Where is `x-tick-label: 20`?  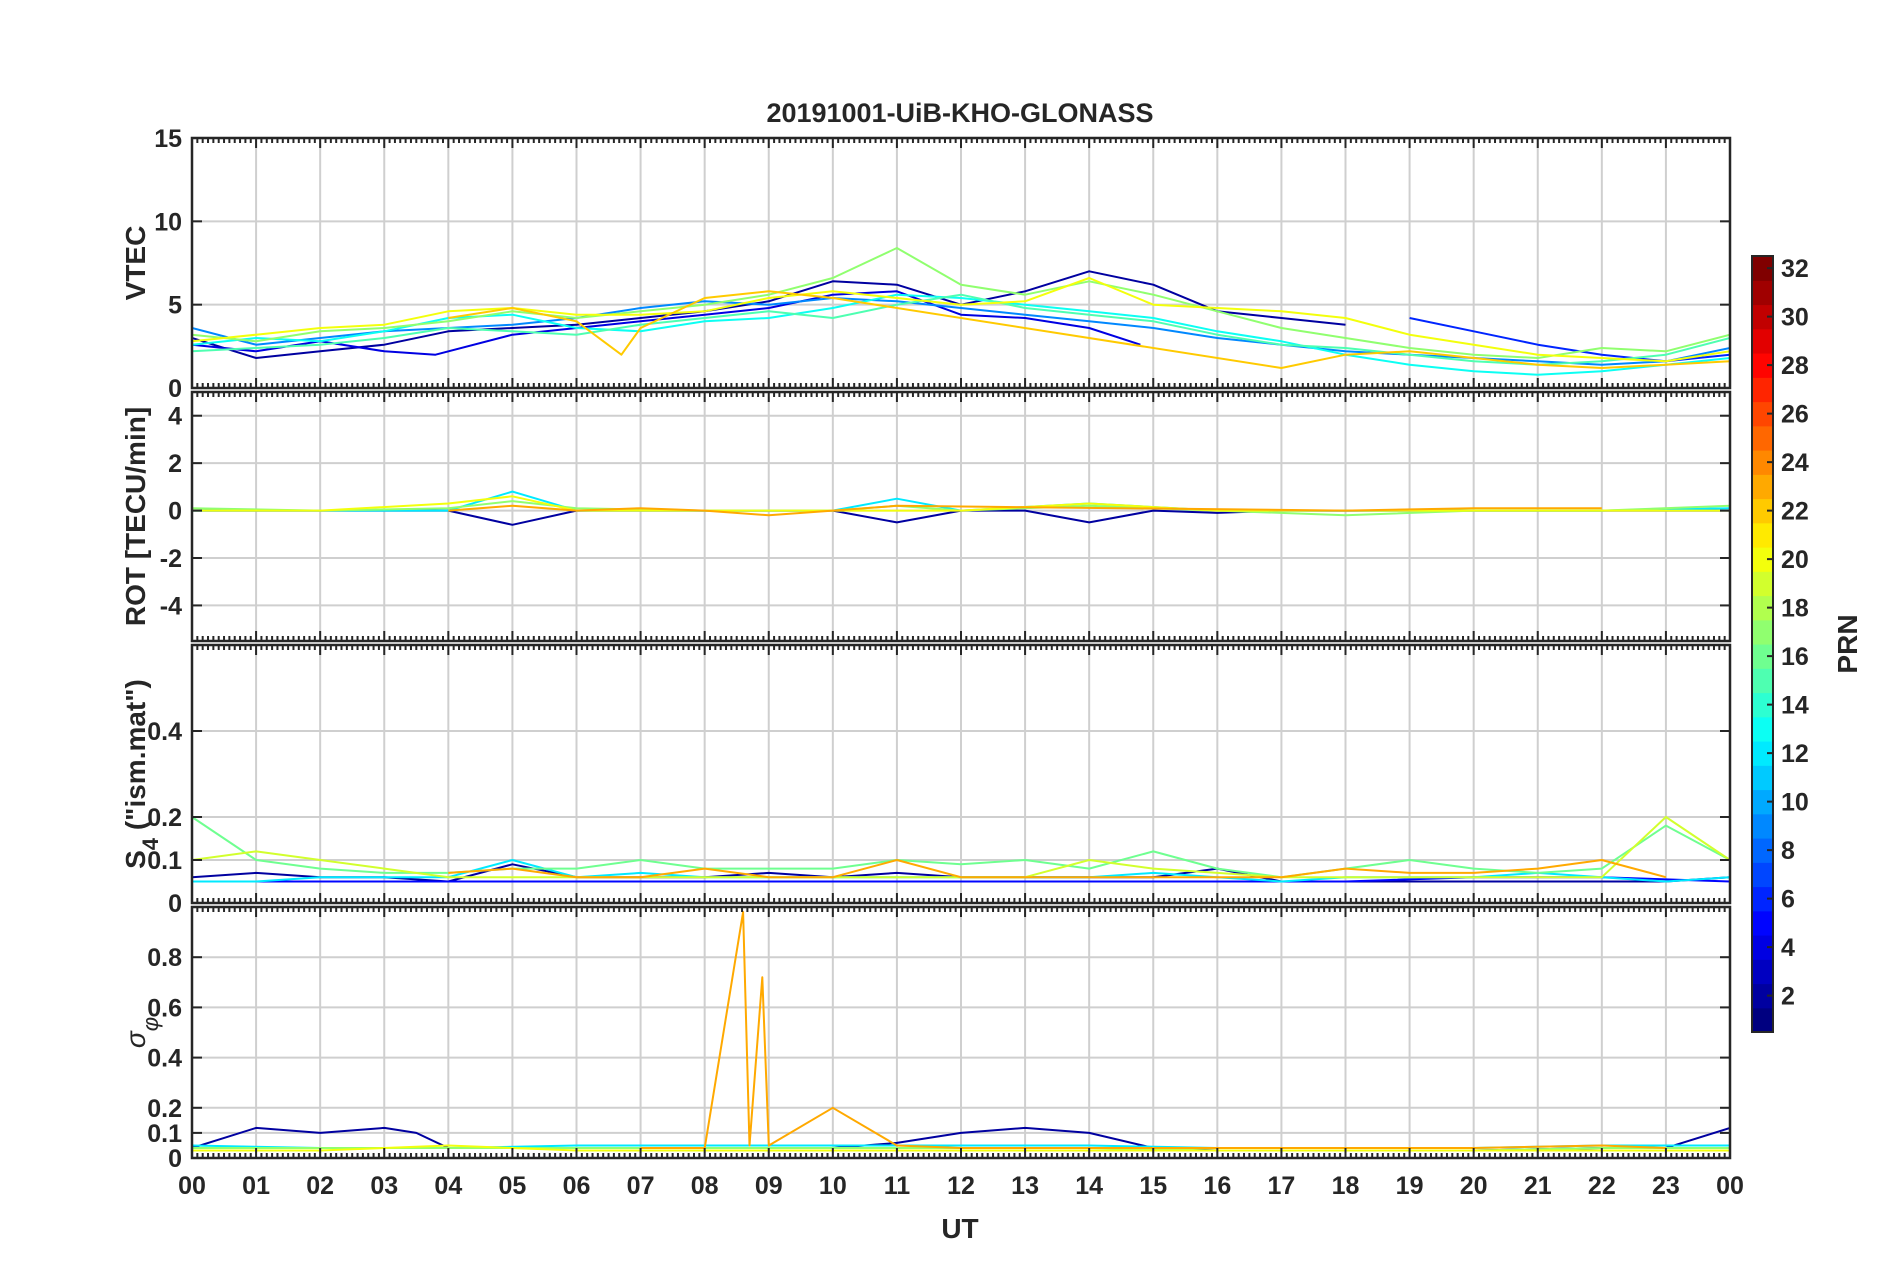
x-tick-label: 20 is located at coordinates (1474, 1186).